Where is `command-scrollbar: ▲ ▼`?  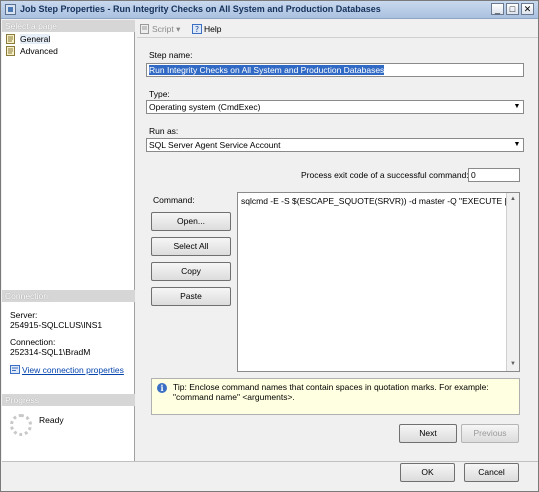 command-scrollbar: ▲ ▼ is located at coordinates (512, 282).